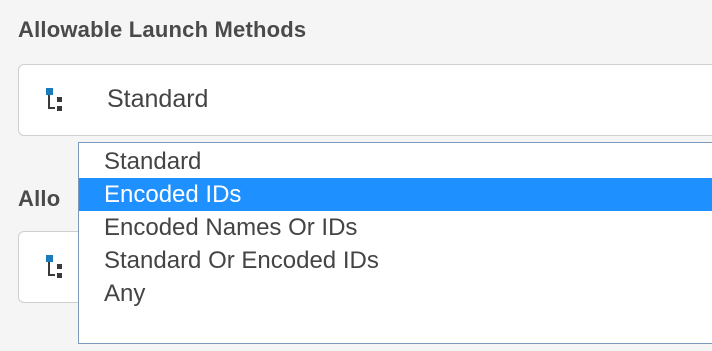  Describe the element at coordinates (395, 227) in the screenshot. I see `dropdown-option-encoded-names-or-ids: Encoded Names Or IDs` at that location.